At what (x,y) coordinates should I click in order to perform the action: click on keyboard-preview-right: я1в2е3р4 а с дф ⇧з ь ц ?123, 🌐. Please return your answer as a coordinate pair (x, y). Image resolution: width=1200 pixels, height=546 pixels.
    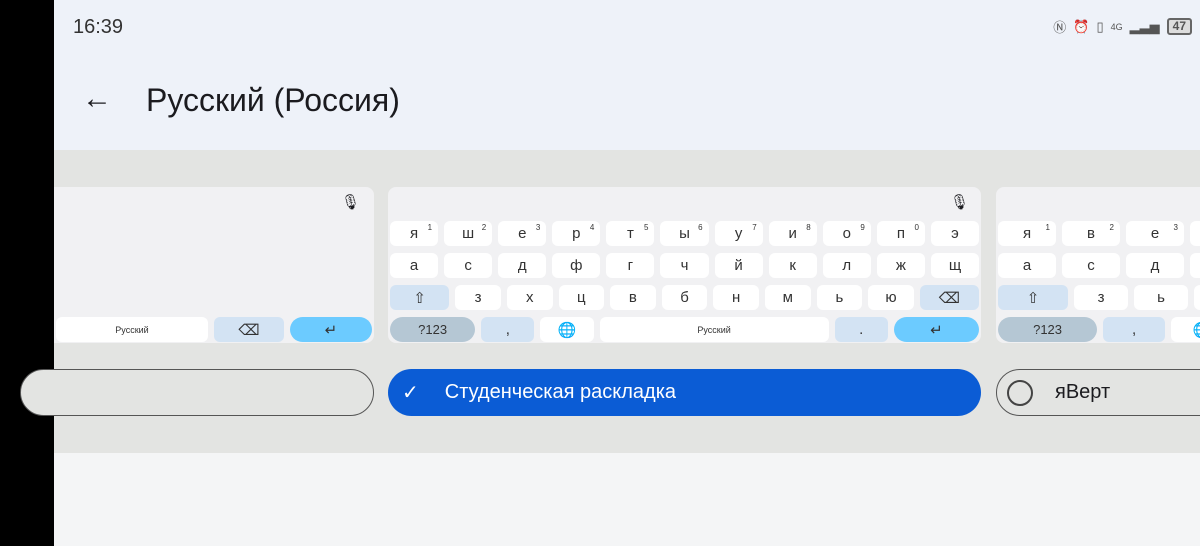
    Looking at the image, I should click on (1098, 265).